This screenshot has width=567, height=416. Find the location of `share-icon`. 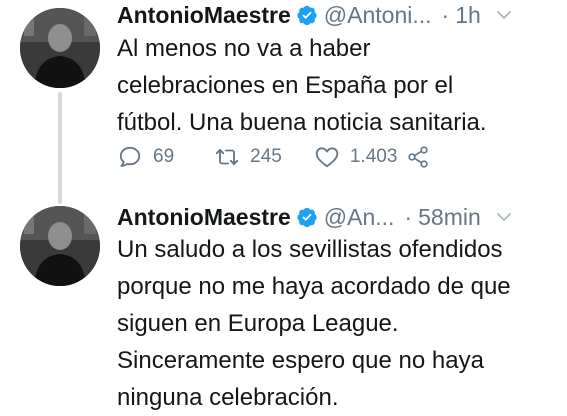

share-icon is located at coordinates (418, 157).